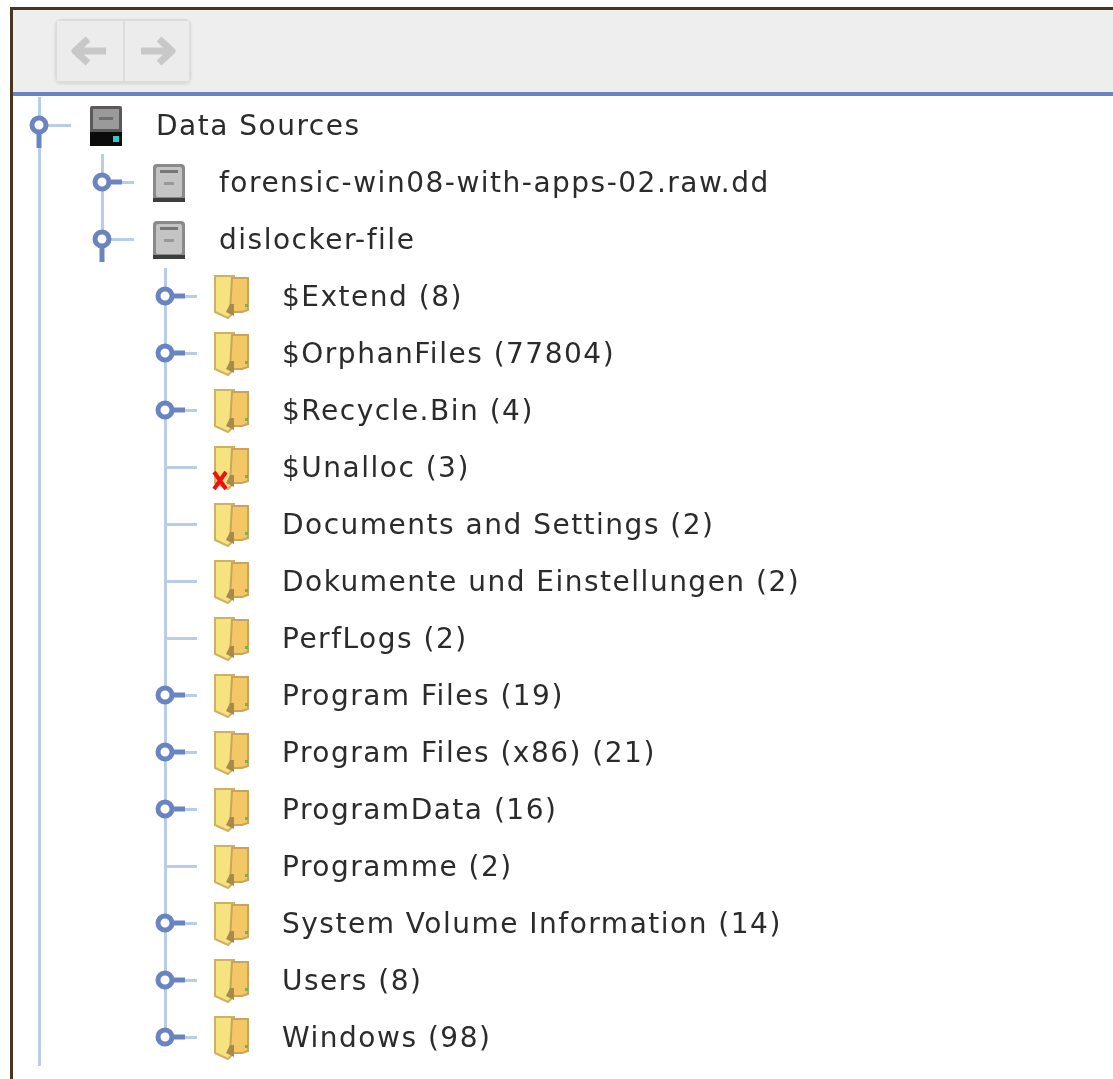  What do you see at coordinates (563, 125) in the screenshot?
I see `tree-item: Data Sources` at bounding box center [563, 125].